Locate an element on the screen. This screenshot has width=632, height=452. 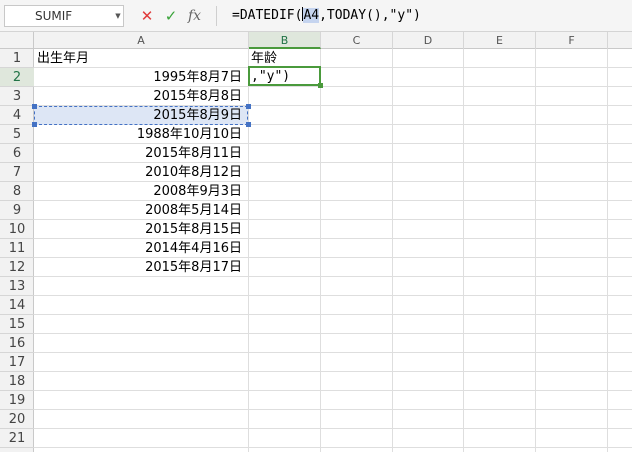
row-header-8: 8 is located at coordinates (17, 191).